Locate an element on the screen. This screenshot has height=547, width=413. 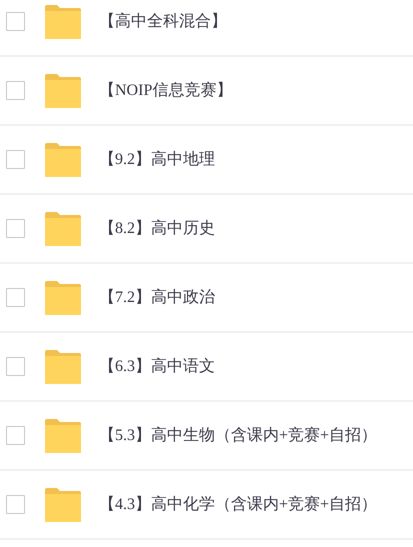
folder-name: 【6.3】高中语文 is located at coordinates (157, 366).